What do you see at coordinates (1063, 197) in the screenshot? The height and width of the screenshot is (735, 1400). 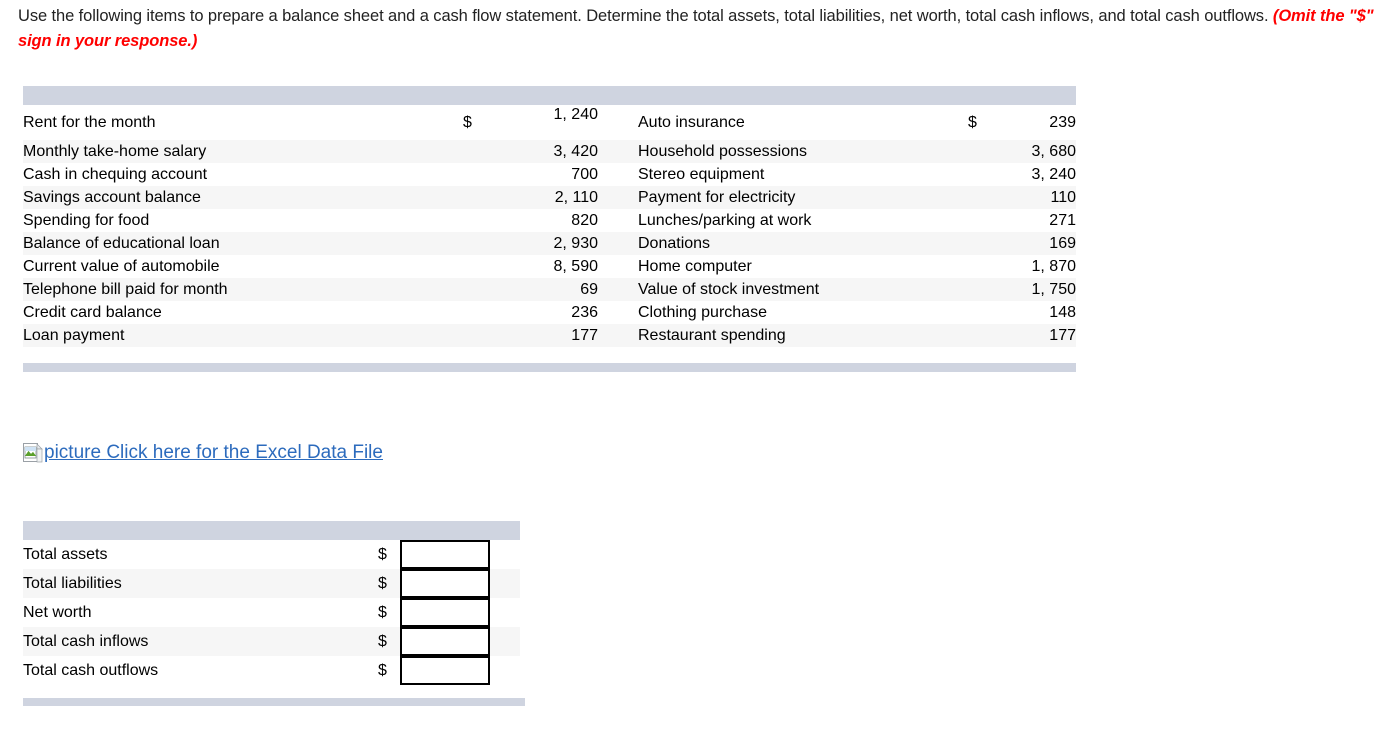 I see `item-value-right: 110` at bounding box center [1063, 197].